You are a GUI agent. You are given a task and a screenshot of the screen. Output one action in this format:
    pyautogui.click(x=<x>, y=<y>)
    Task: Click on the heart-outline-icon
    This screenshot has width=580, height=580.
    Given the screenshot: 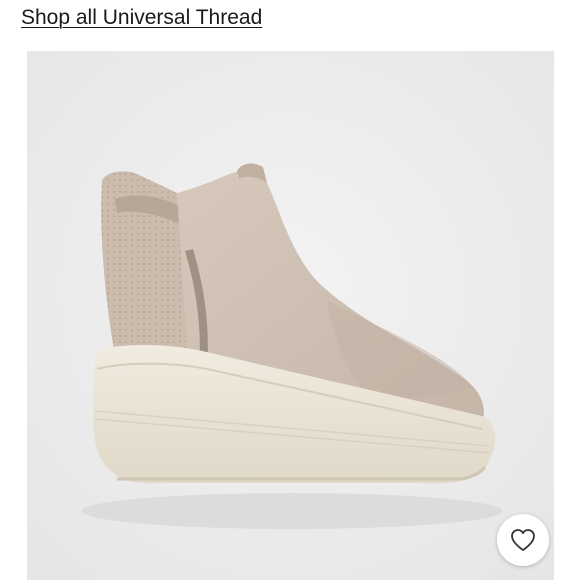 What is the action you would take?
    pyautogui.click(x=523, y=540)
    